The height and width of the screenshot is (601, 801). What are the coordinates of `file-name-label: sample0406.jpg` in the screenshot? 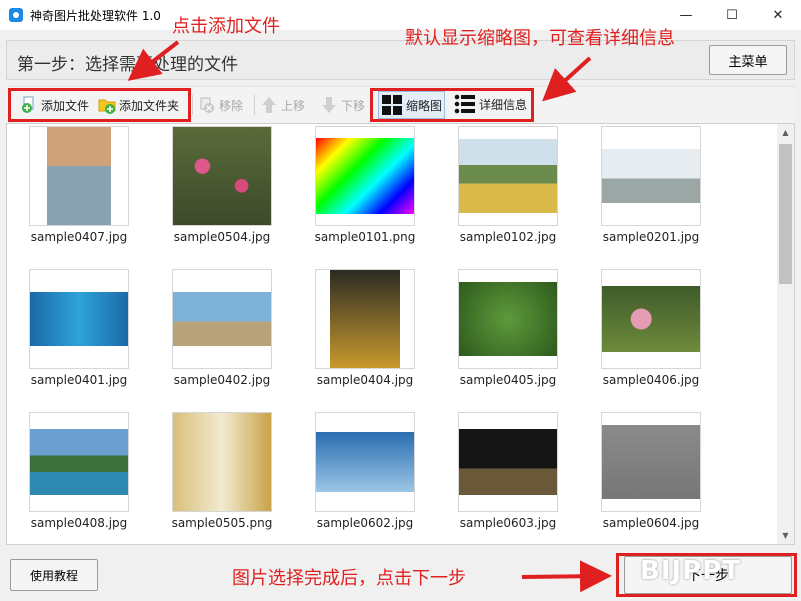 It's located at (651, 380).